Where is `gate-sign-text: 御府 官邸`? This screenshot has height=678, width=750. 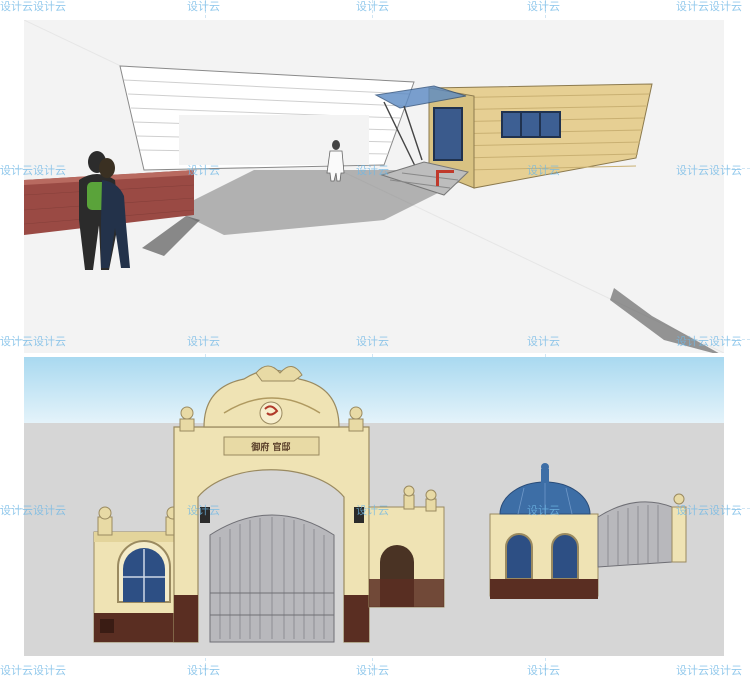 gate-sign-text: 御府 官邸 is located at coordinates (270, 447).